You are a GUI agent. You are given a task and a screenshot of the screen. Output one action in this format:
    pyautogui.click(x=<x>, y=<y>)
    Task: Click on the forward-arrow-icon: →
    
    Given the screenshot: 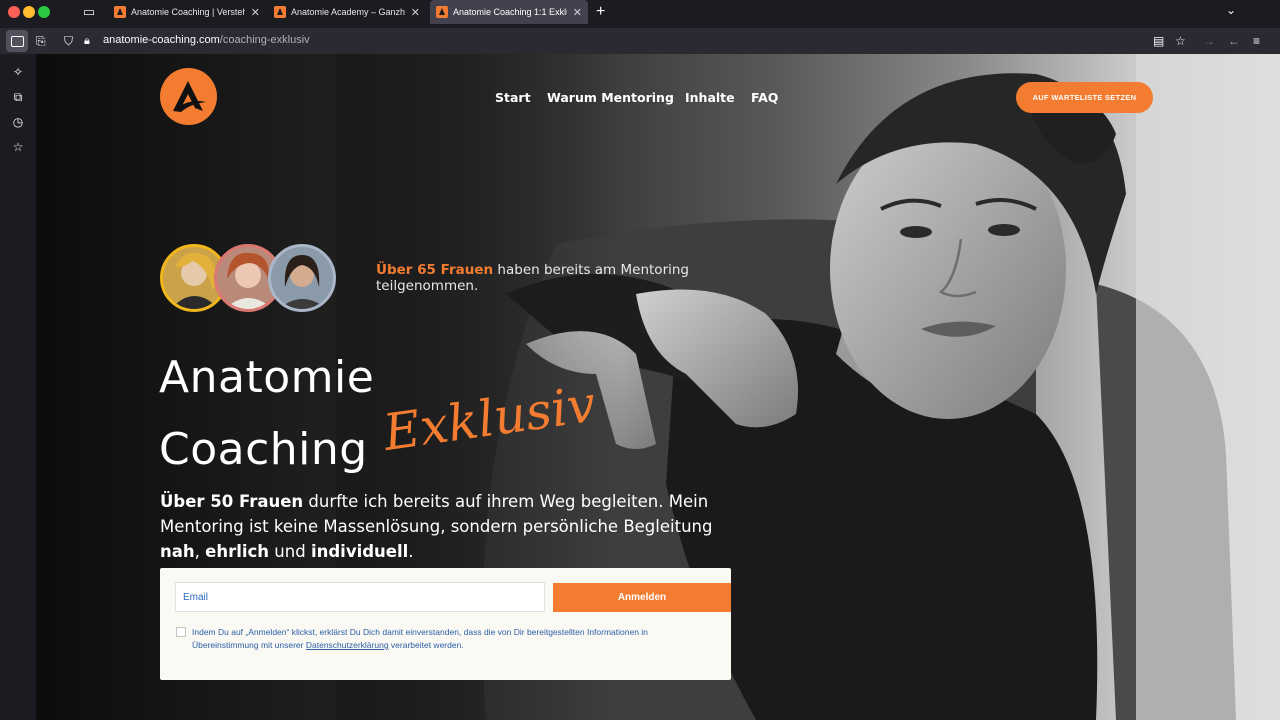 What is the action you would take?
    pyautogui.click(x=1209, y=41)
    